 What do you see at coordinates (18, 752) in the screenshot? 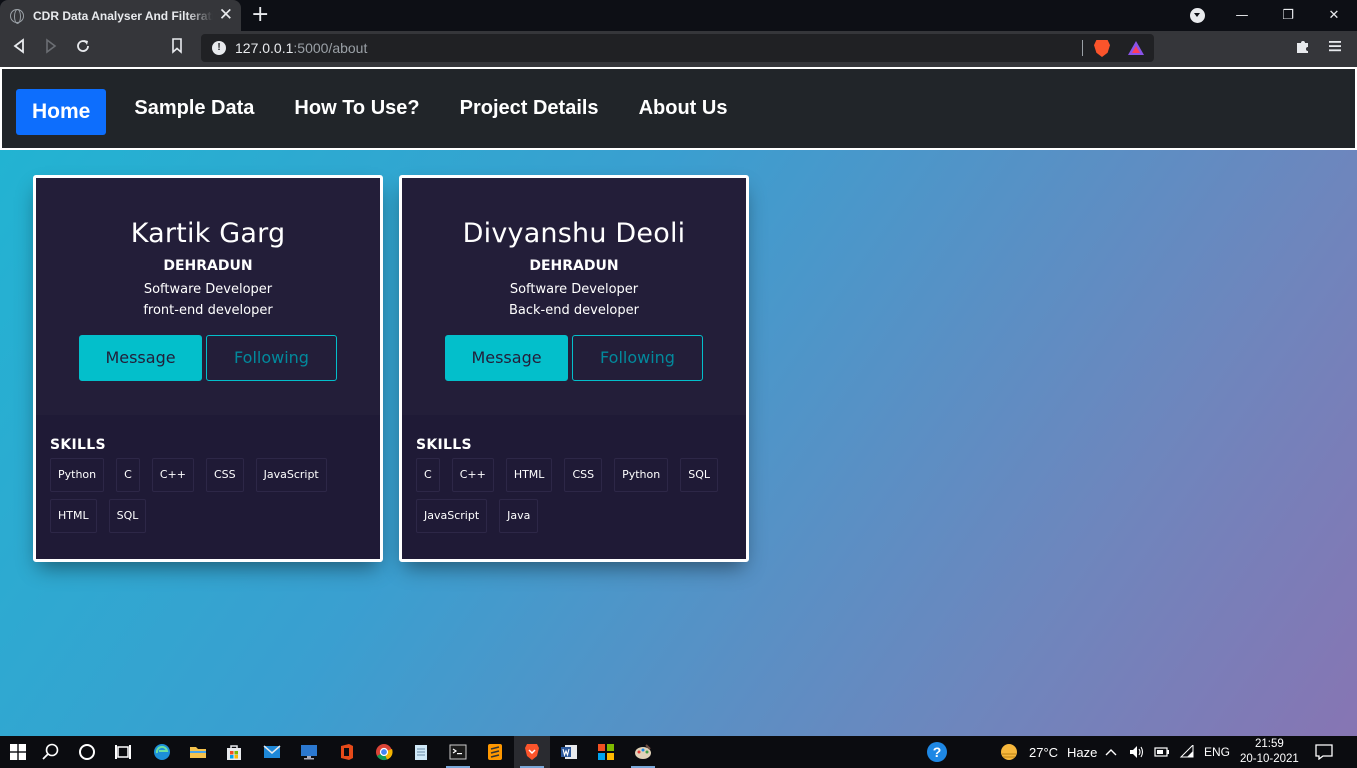
I see `windows-start-icon` at bounding box center [18, 752].